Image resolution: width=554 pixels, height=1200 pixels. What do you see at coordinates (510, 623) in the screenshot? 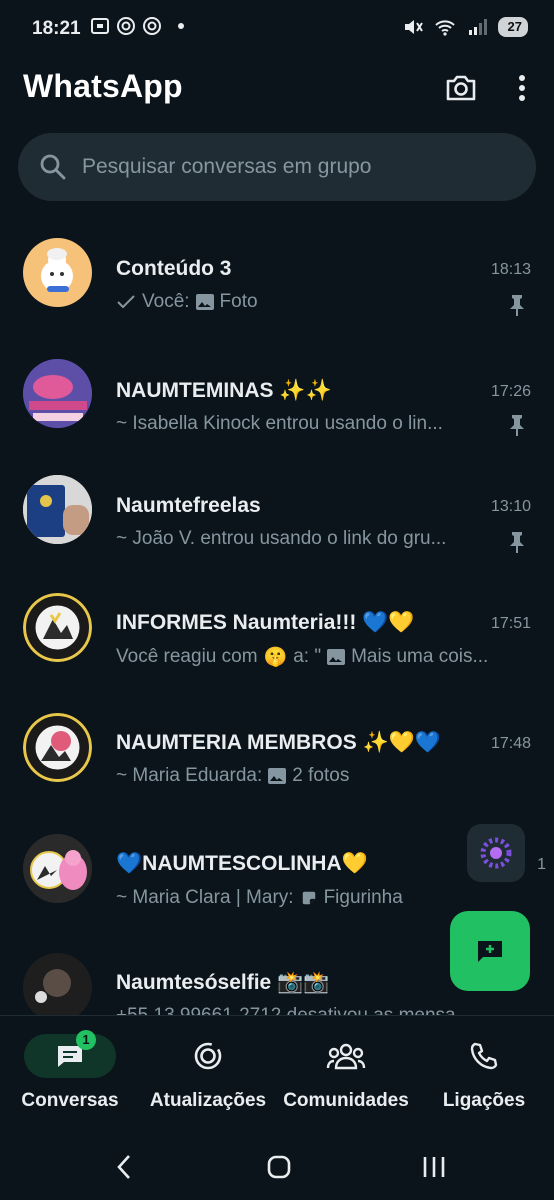
I see `chat-time: 17:51` at bounding box center [510, 623].